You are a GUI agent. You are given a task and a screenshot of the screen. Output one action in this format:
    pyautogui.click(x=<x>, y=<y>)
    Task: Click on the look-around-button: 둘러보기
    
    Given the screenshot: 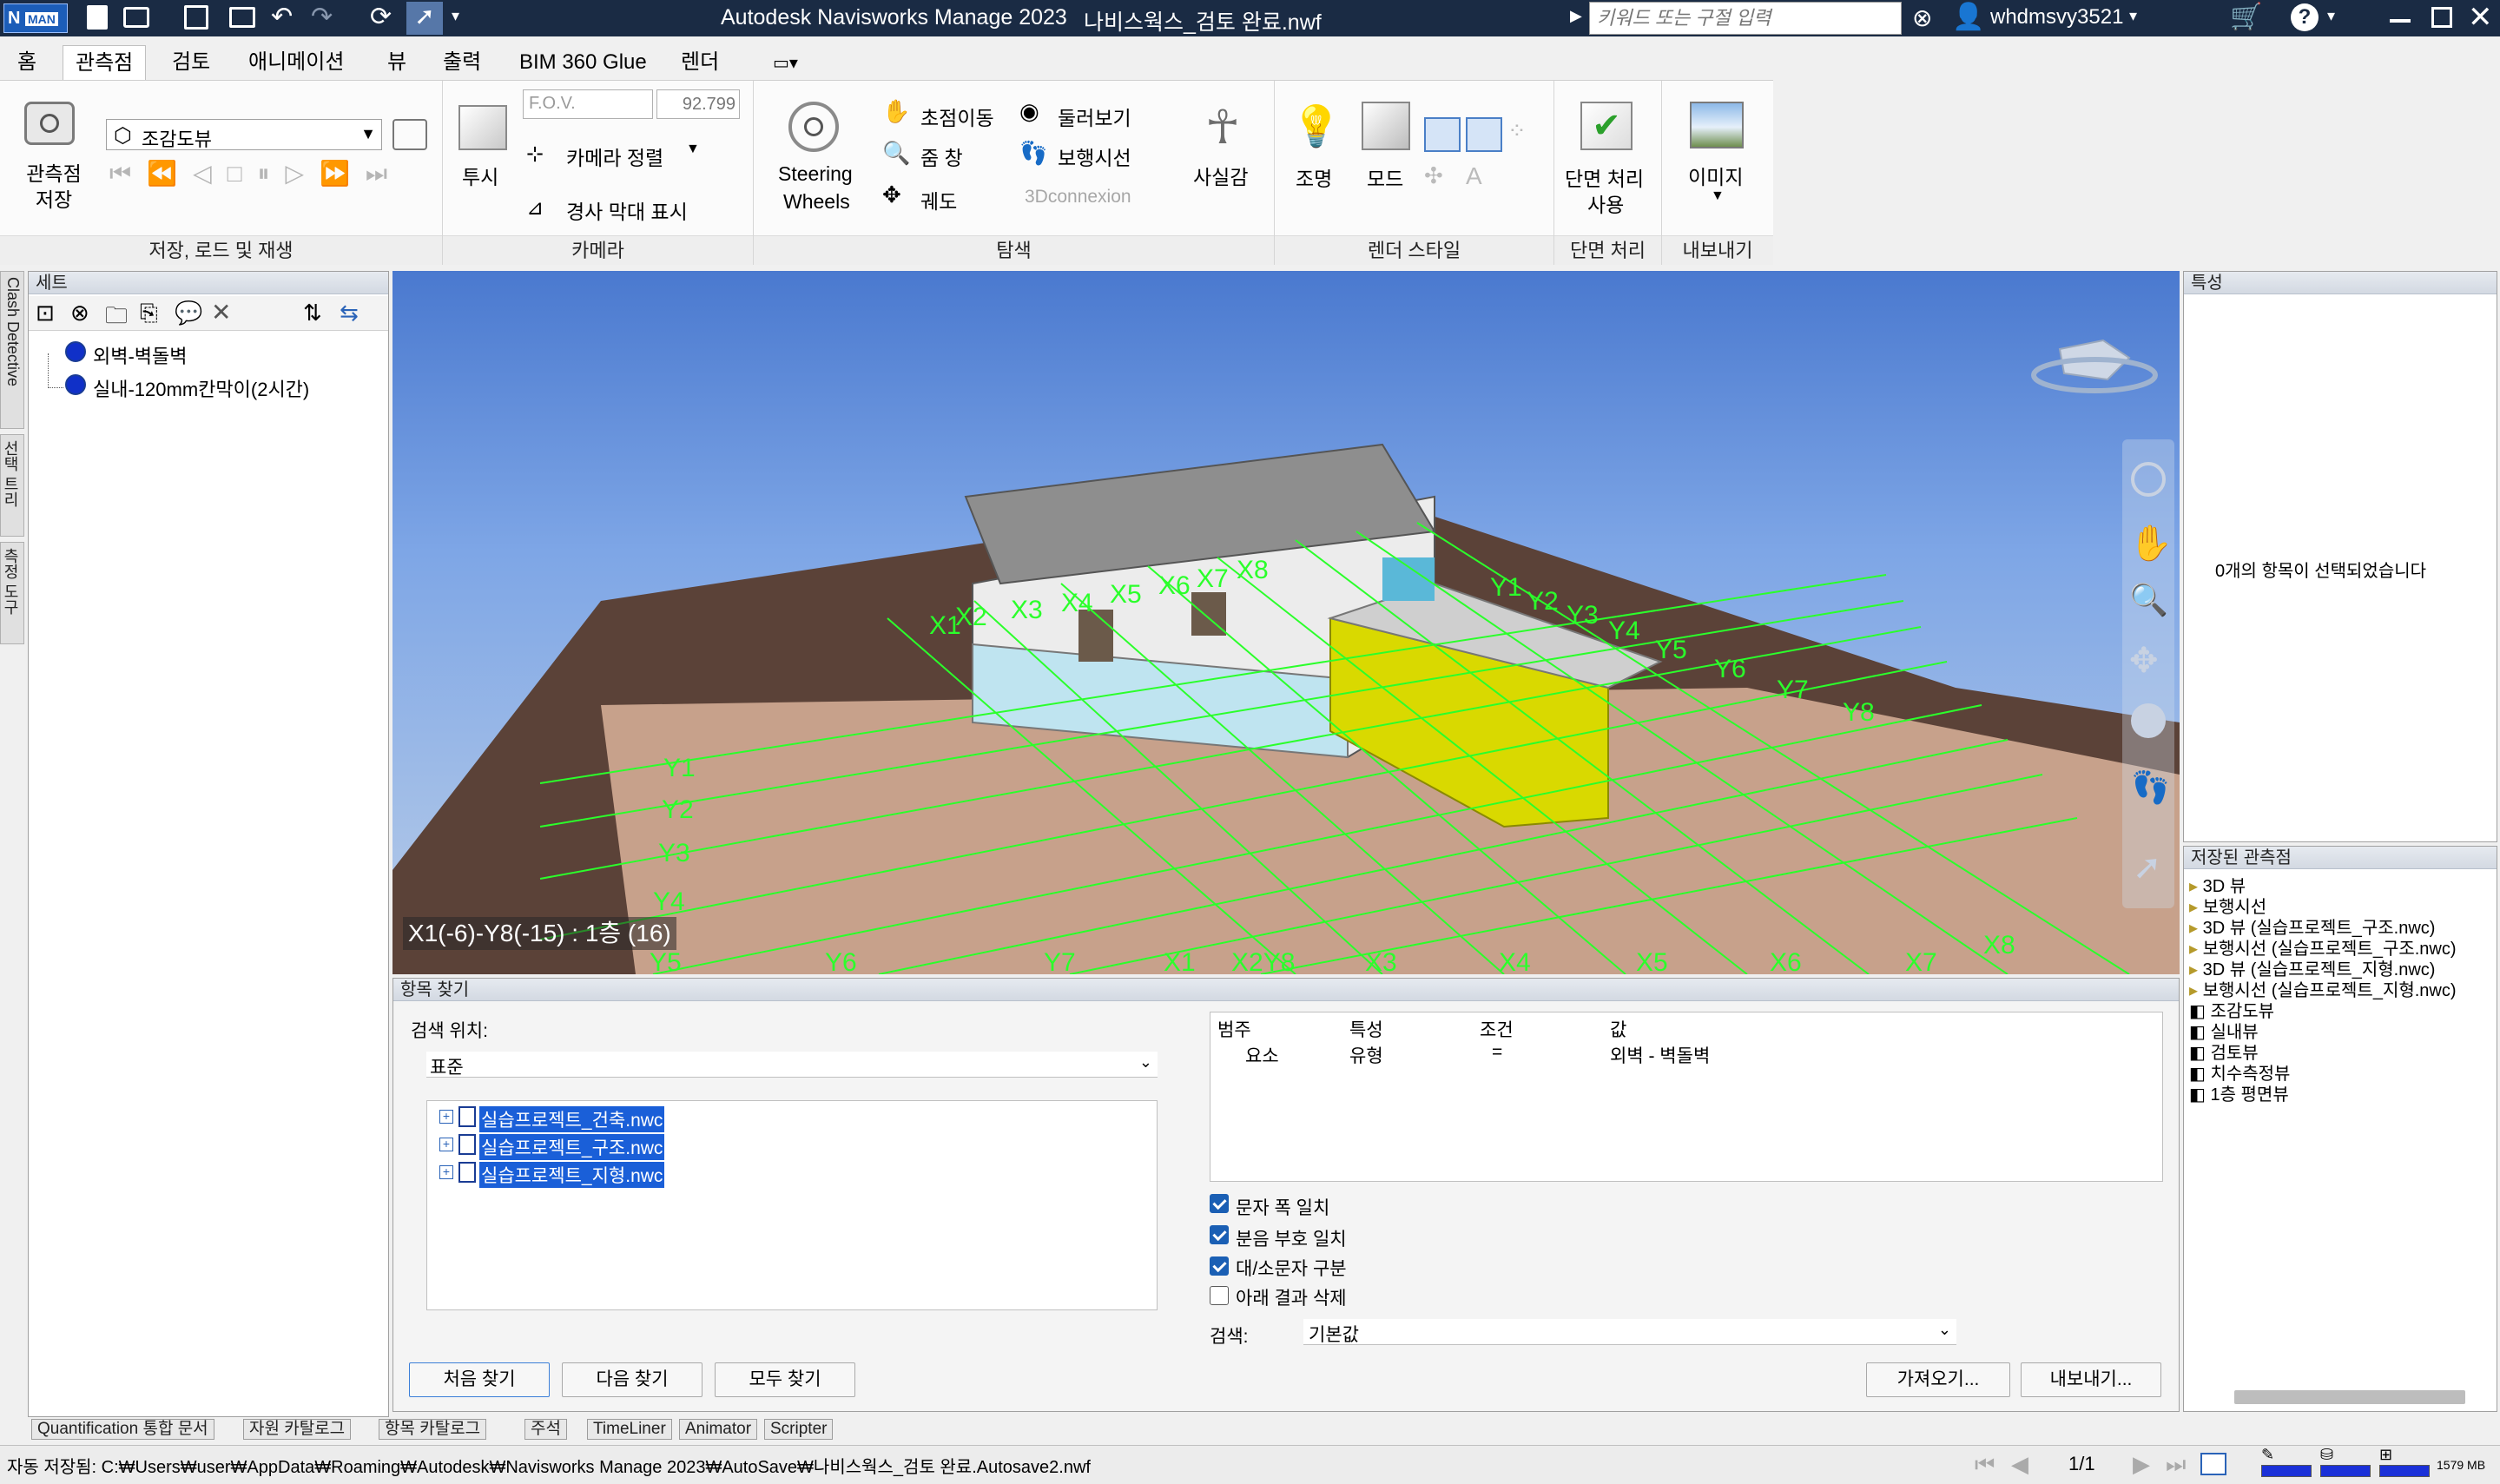 What is the action you would take?
    pyautogui.click(x=1094, y=116)
    